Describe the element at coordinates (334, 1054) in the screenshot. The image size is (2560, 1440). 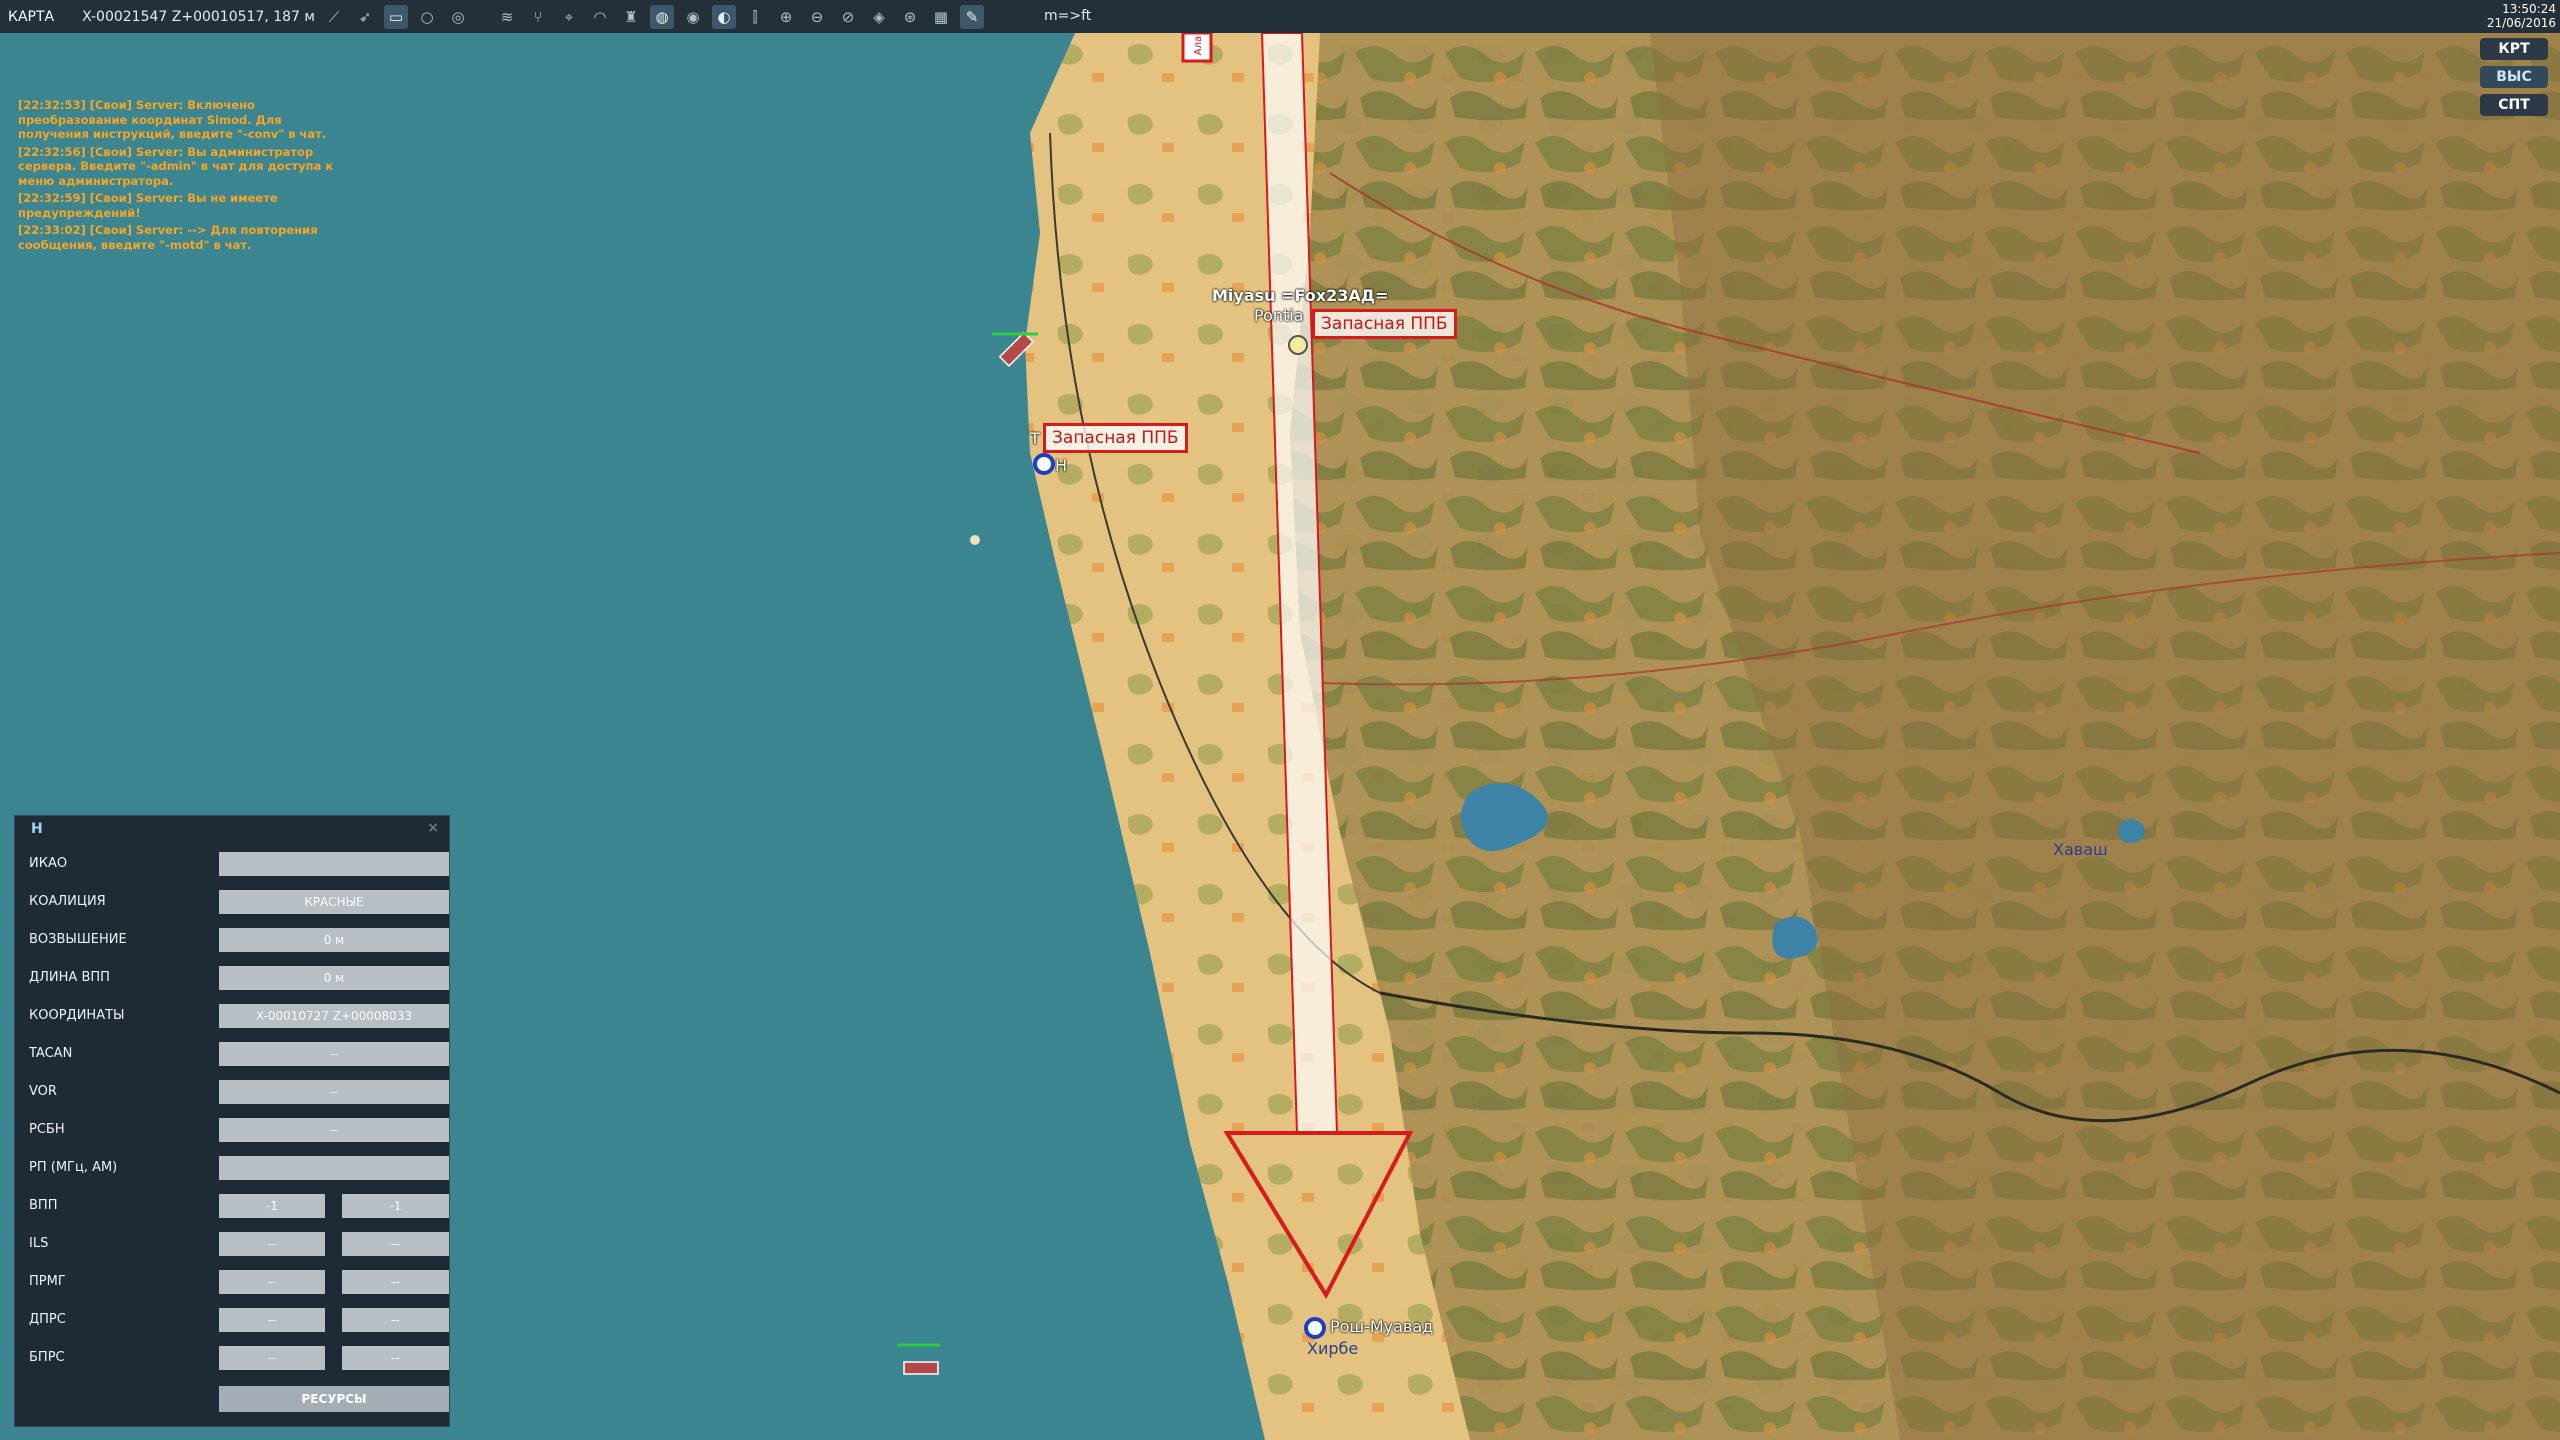
I see `tacan-field: --` at that location.